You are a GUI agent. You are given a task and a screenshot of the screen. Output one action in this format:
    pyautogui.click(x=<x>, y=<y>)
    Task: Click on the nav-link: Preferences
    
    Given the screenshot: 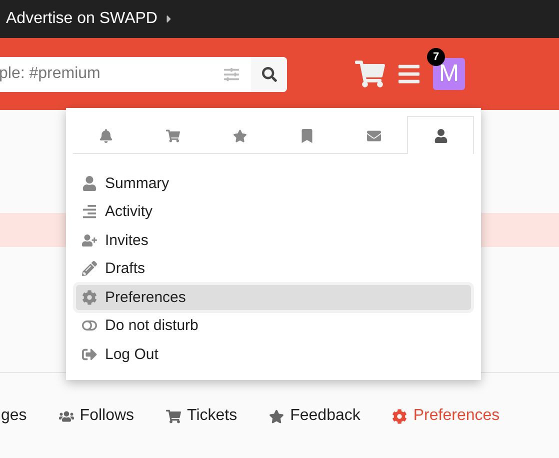 What is the action you would take?
    pyautogui.click(x=446, y=416)
    